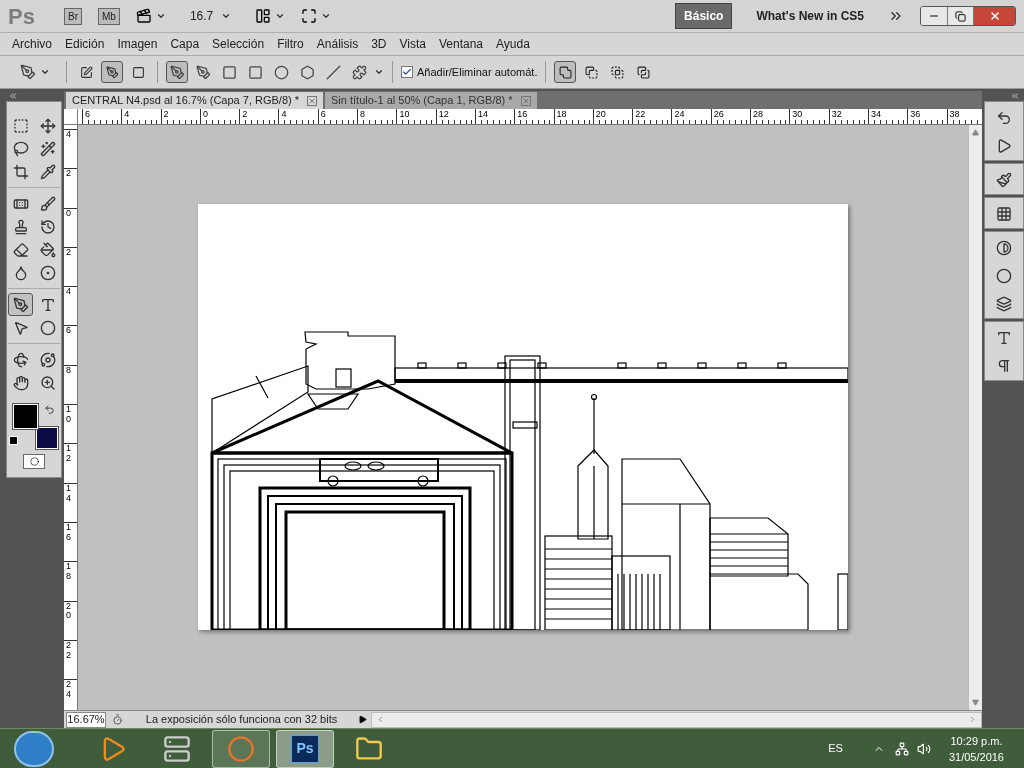 The width and height of the screenshot is (1024, 768). I want to click on launcher-button: Mb, so click(109, 16).